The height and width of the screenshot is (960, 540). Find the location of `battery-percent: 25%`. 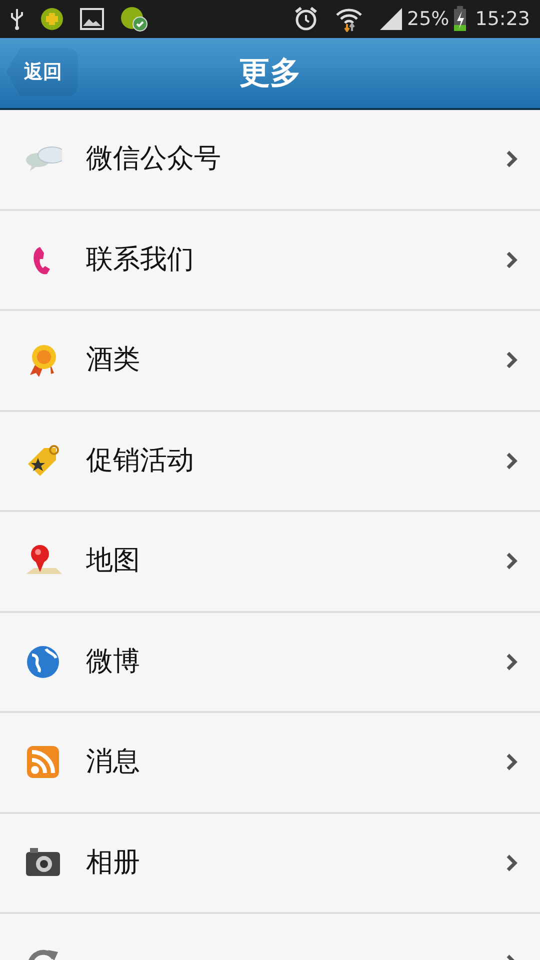

battery-percent: 25% is located at coordinates (428, 19).